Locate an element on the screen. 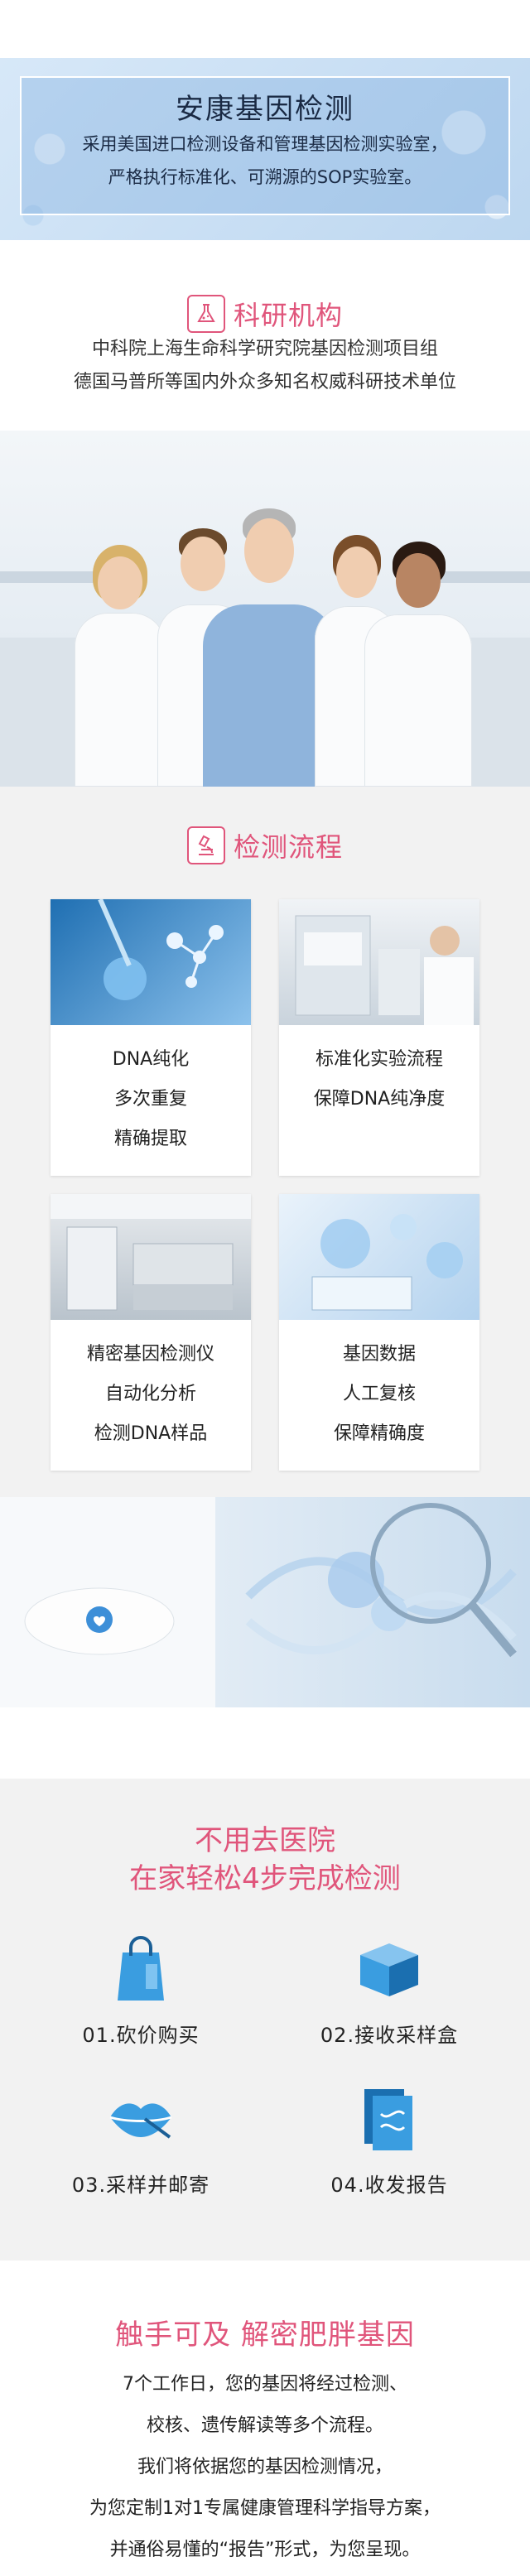 This screenshot has height=2576, width=530. research-line-1: 中科院上海生命科学研究院基因检测项目组 is located at coordinates (264, 349).